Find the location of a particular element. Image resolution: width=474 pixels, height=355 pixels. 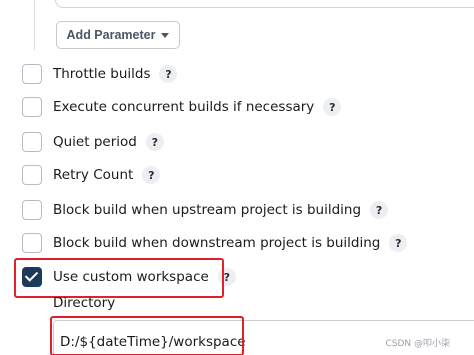

caret-down-icon is located at coordinates (165, 35).